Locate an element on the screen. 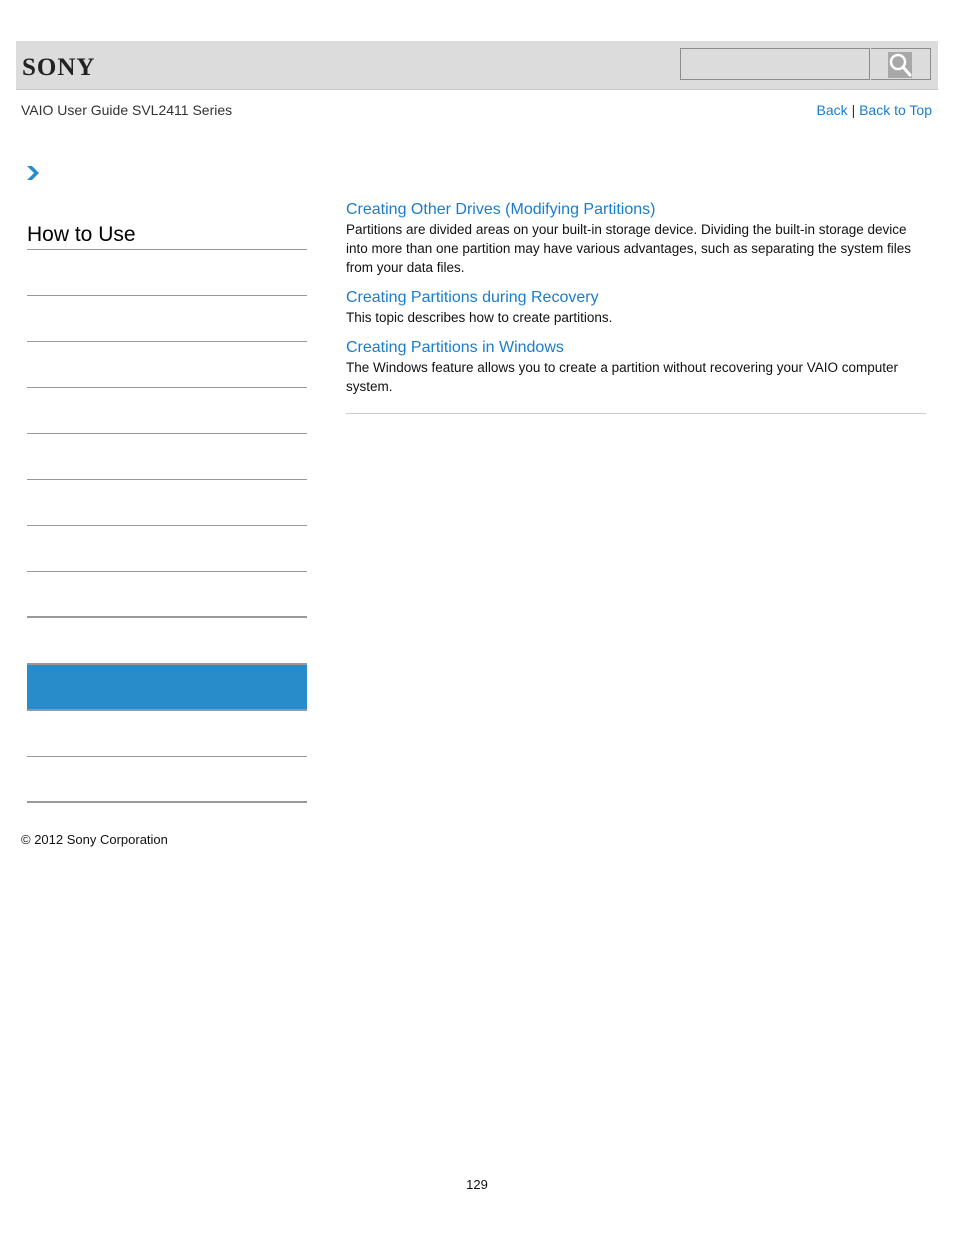 This screenshot has height=1235, width=954. back-link: Back is located at coordinates (832, 110).